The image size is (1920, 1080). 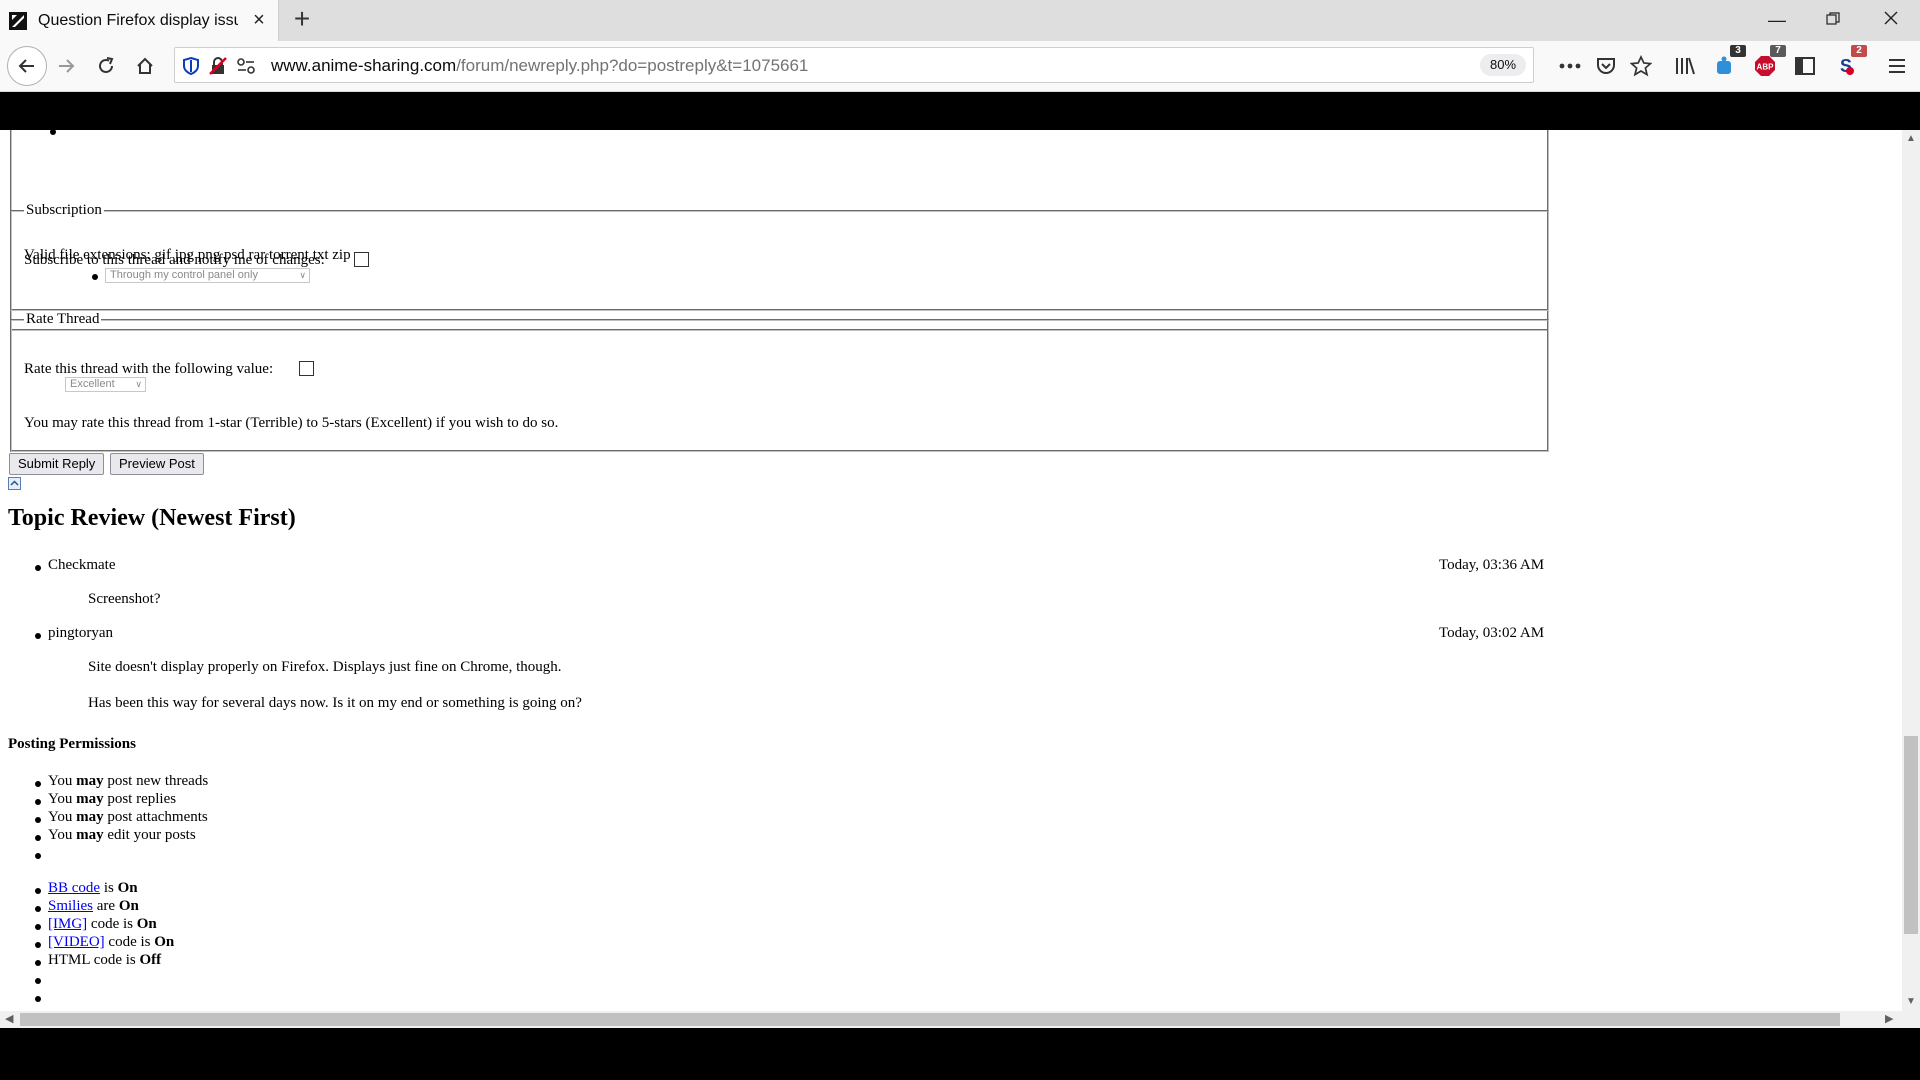 I want to click on scroll-down-icon: ▼, so click(x=1911, y=1001).